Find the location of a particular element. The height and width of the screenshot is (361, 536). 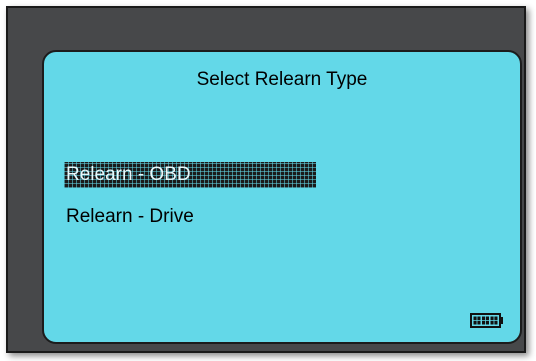

menu-item-label: Relearn - Drive is located at coordinates (130, 216).